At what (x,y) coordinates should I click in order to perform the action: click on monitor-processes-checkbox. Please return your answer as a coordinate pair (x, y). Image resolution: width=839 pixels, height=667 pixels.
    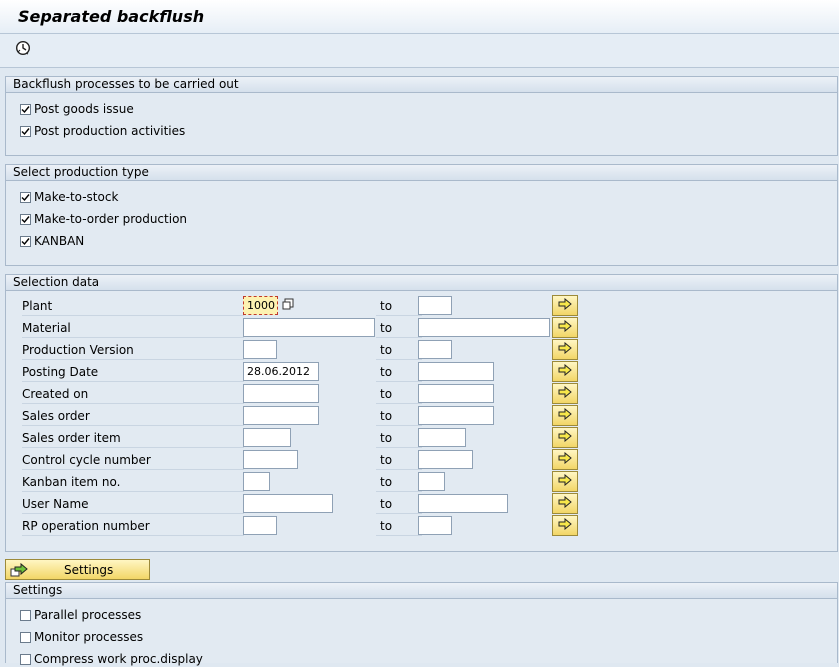
    Looking at the image, I should click on (25, 637).